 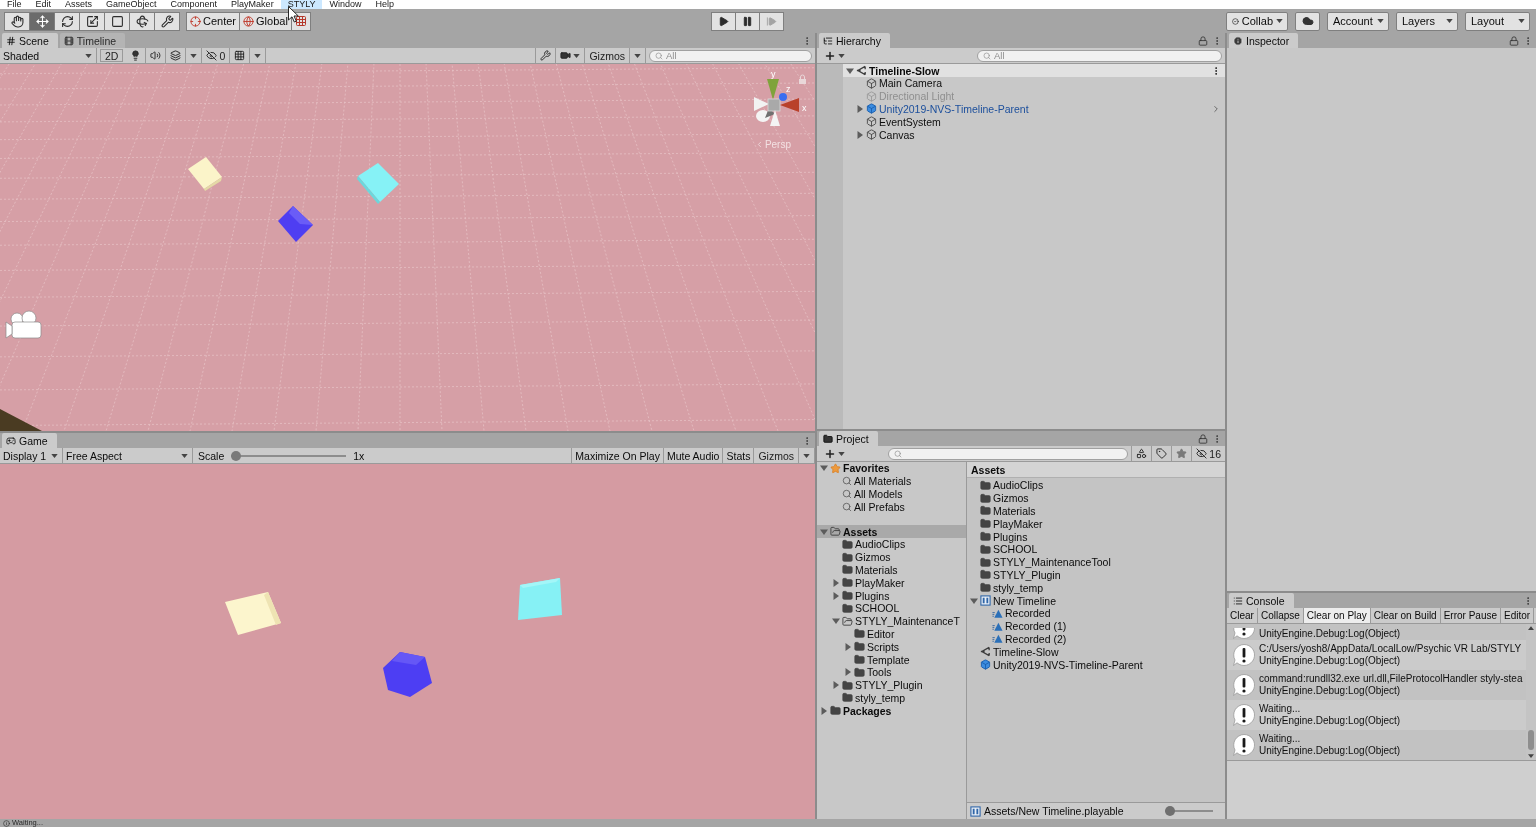 What do you see at coordinates (891, 621) in the screenshot?
I see `folder-tree-item: STYLY_MaintenanceT` at bounding box center [891, 621].